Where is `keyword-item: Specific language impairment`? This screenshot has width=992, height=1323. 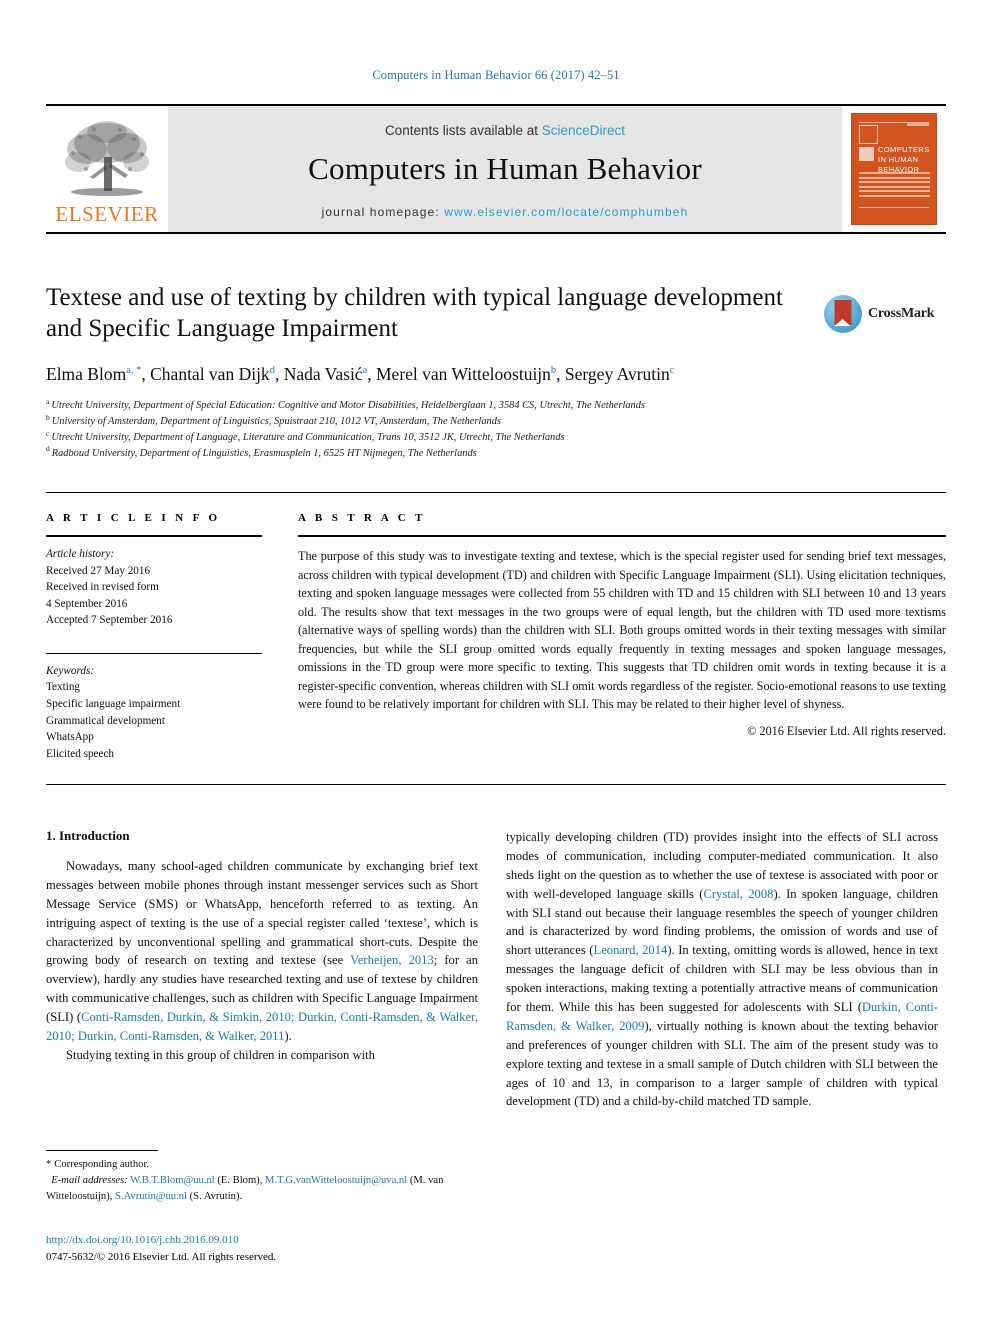 keyword-item: Specific language impairment is located at coordinates (113, 704).